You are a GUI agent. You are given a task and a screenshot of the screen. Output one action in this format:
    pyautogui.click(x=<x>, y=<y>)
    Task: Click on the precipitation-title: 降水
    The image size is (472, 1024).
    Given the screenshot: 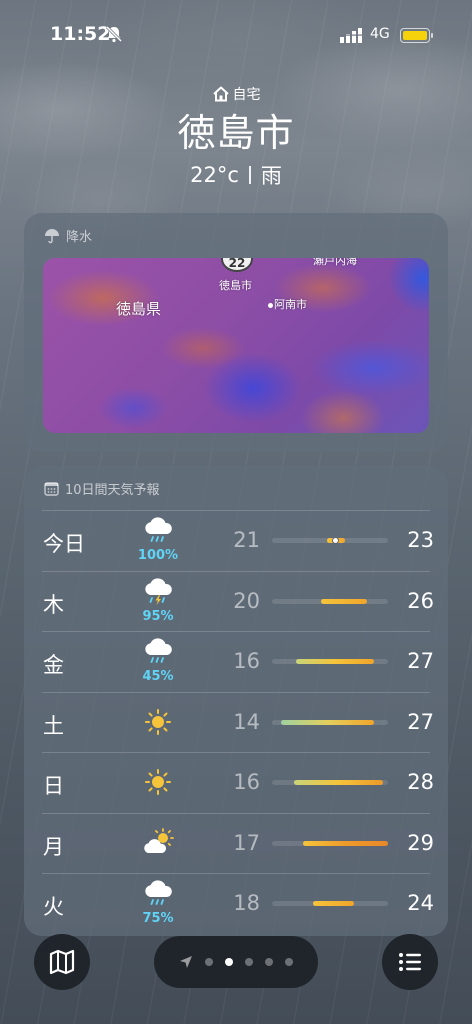 What is the action you would take?
    pyautogui.click(x=79, y=237)
    